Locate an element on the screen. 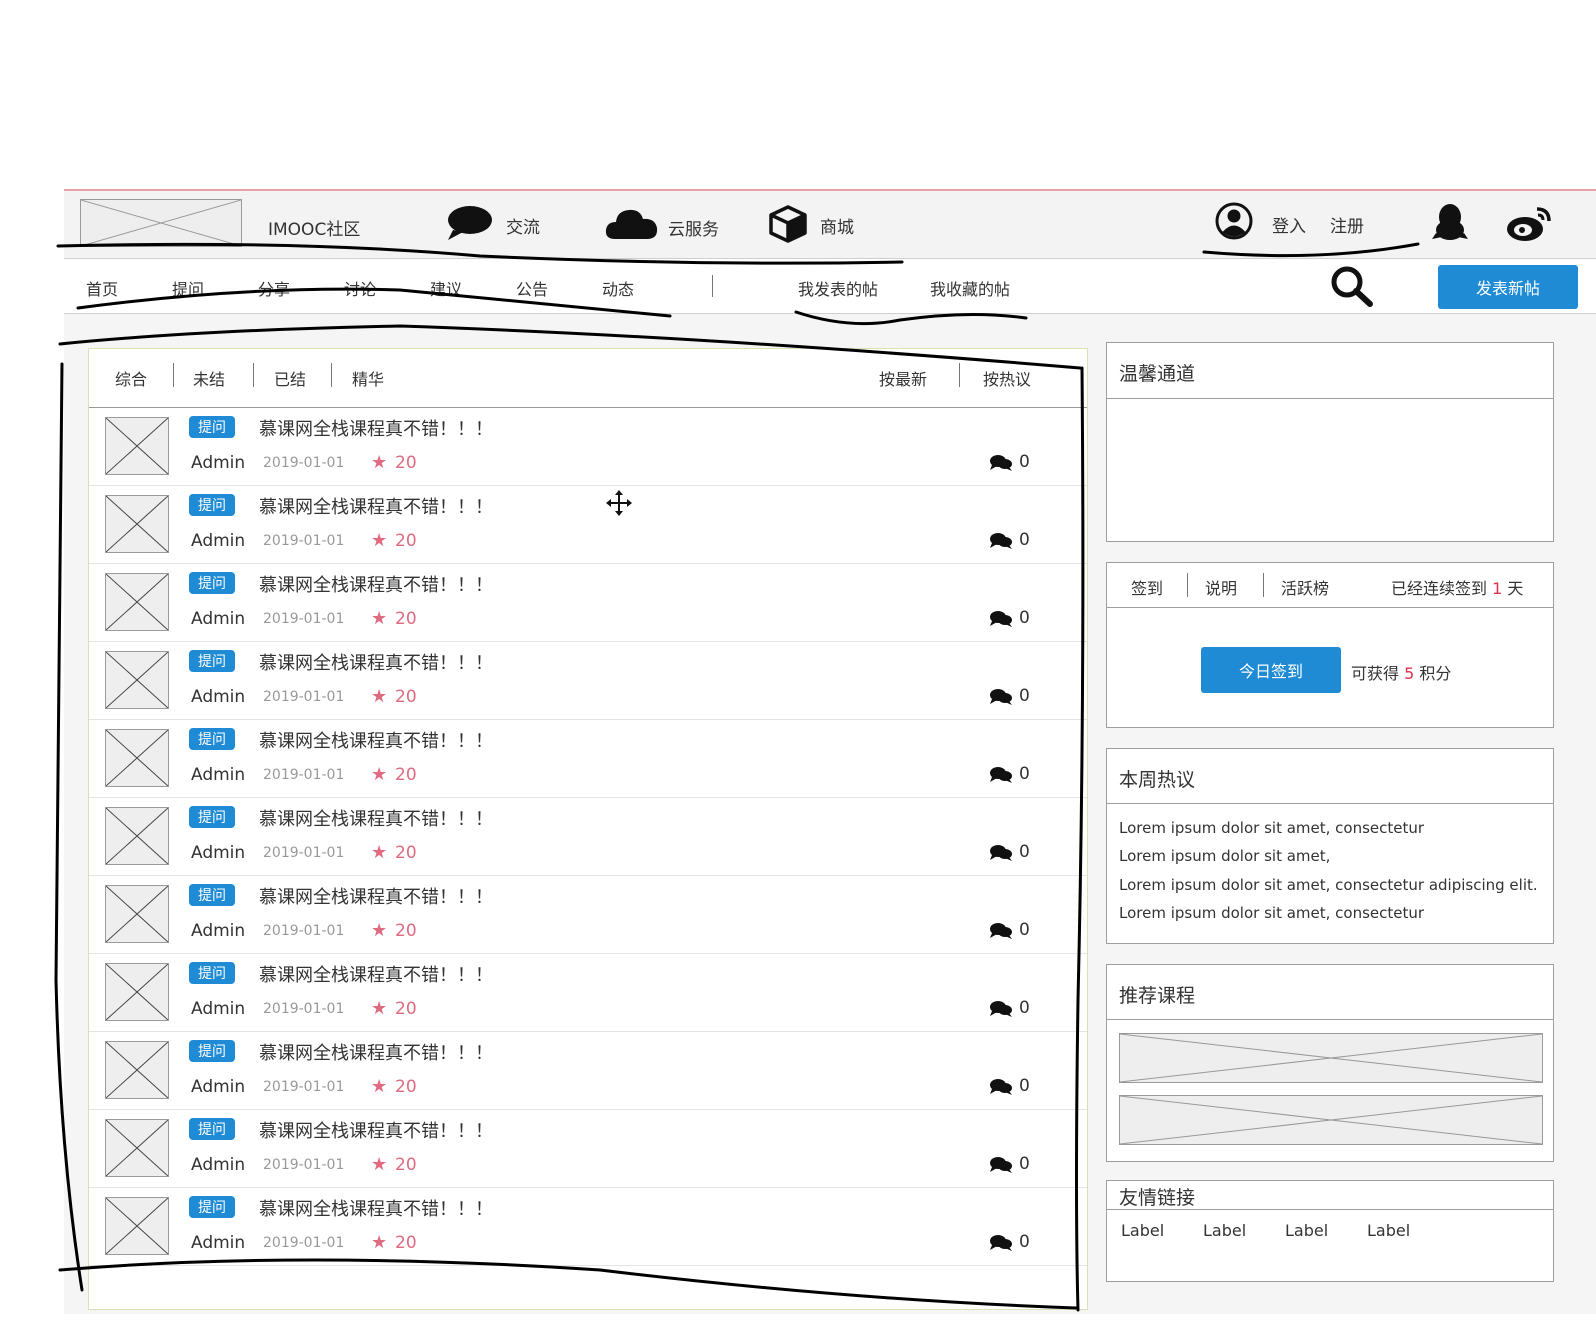 The image size is (1596, 1336). chat-bubble-icon is located at coordinates (469, 223).